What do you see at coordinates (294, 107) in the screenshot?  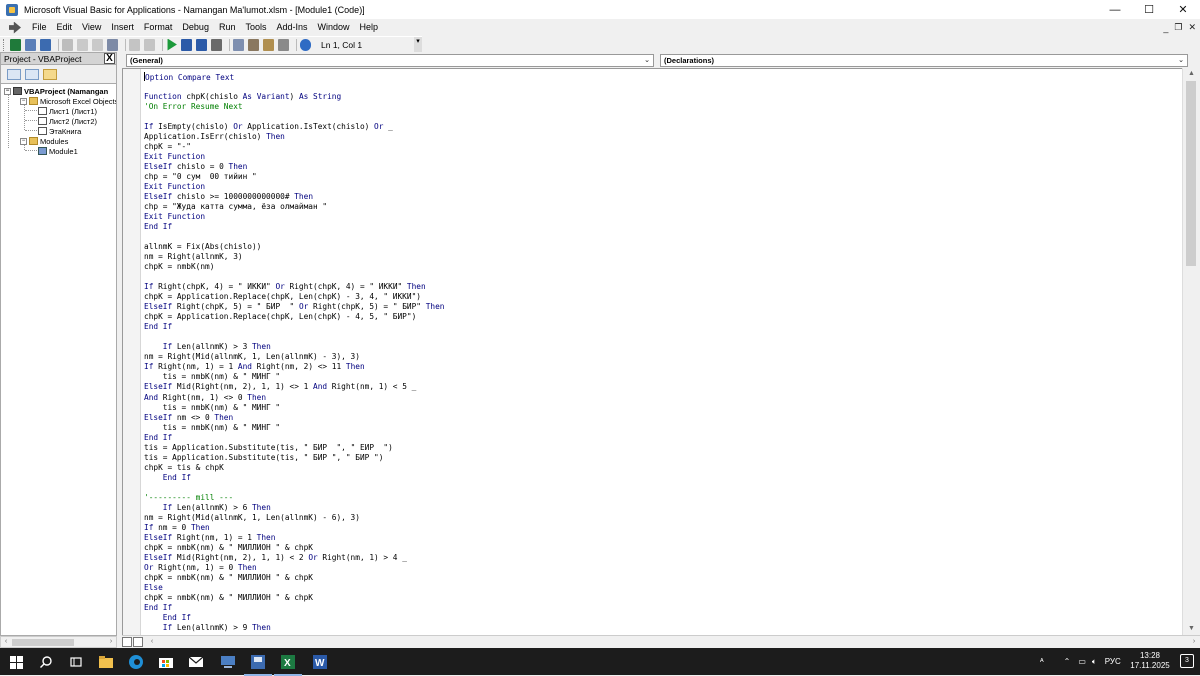 I see `code-line: 'On Error Resume Next` at bounding box center [294, 107].